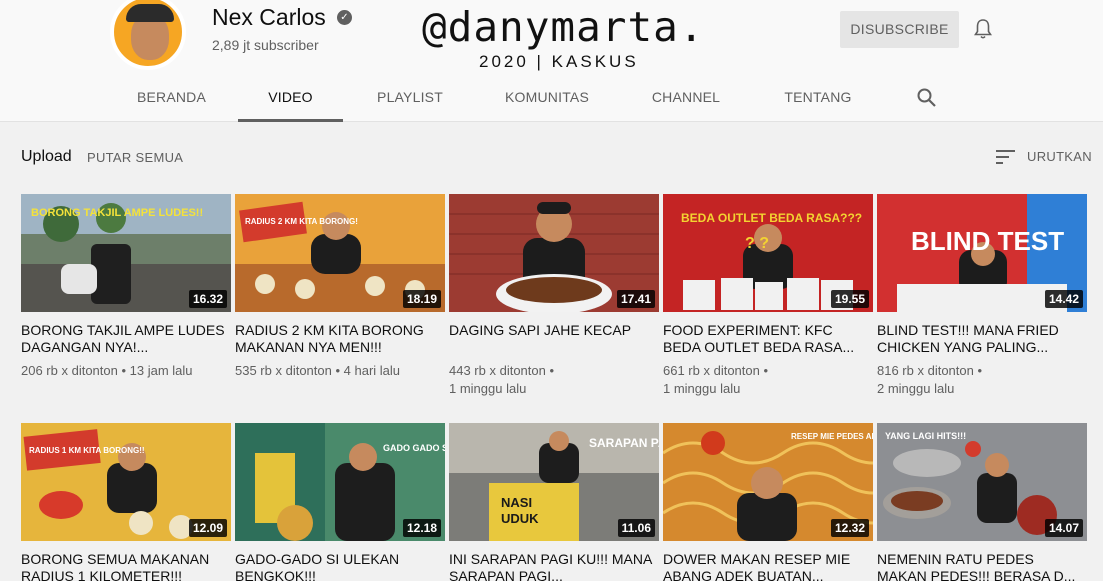  What do you see at coordinates (344, 17) in the screenshot?
I see `verified-check-icon: ✓` at bounding box center [344, 17].